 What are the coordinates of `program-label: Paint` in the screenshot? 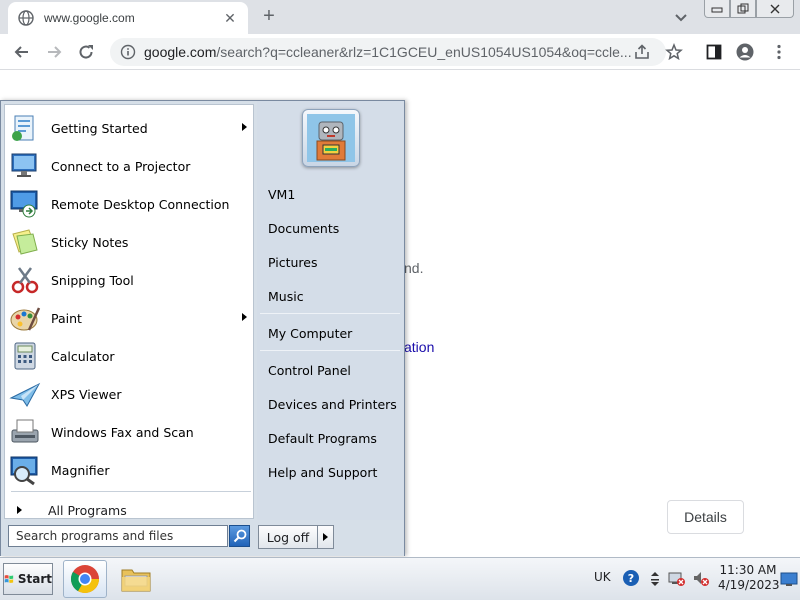 It's located at (66, 318).